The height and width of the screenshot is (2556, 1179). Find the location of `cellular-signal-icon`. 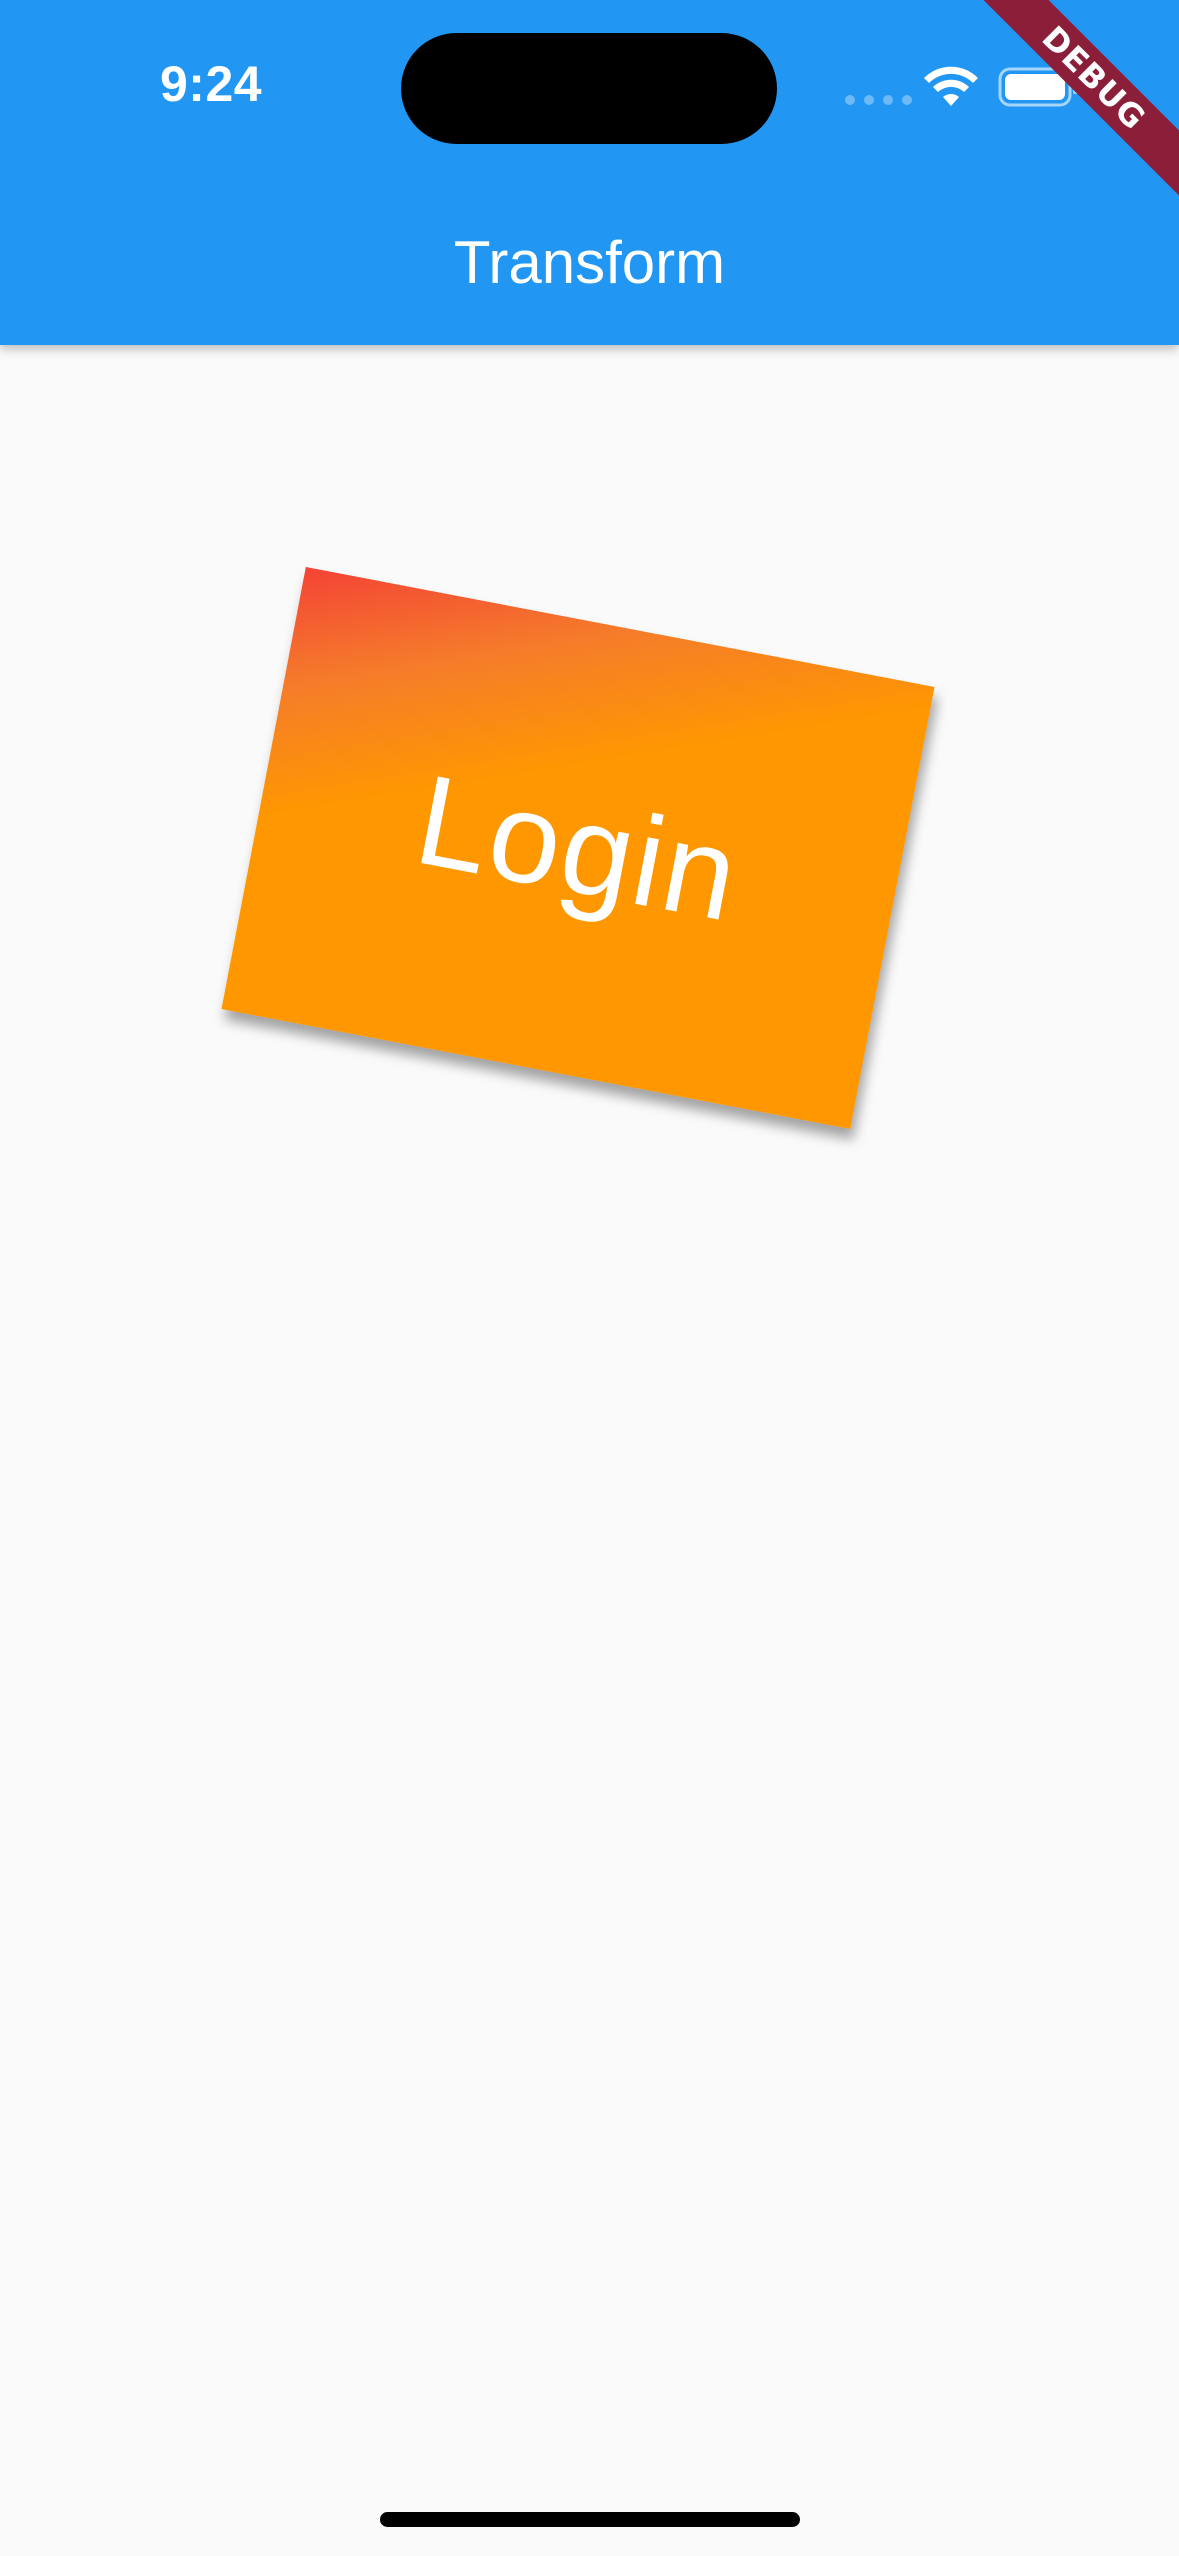

cellular-signal-icon is located at coordinates (878, 100).